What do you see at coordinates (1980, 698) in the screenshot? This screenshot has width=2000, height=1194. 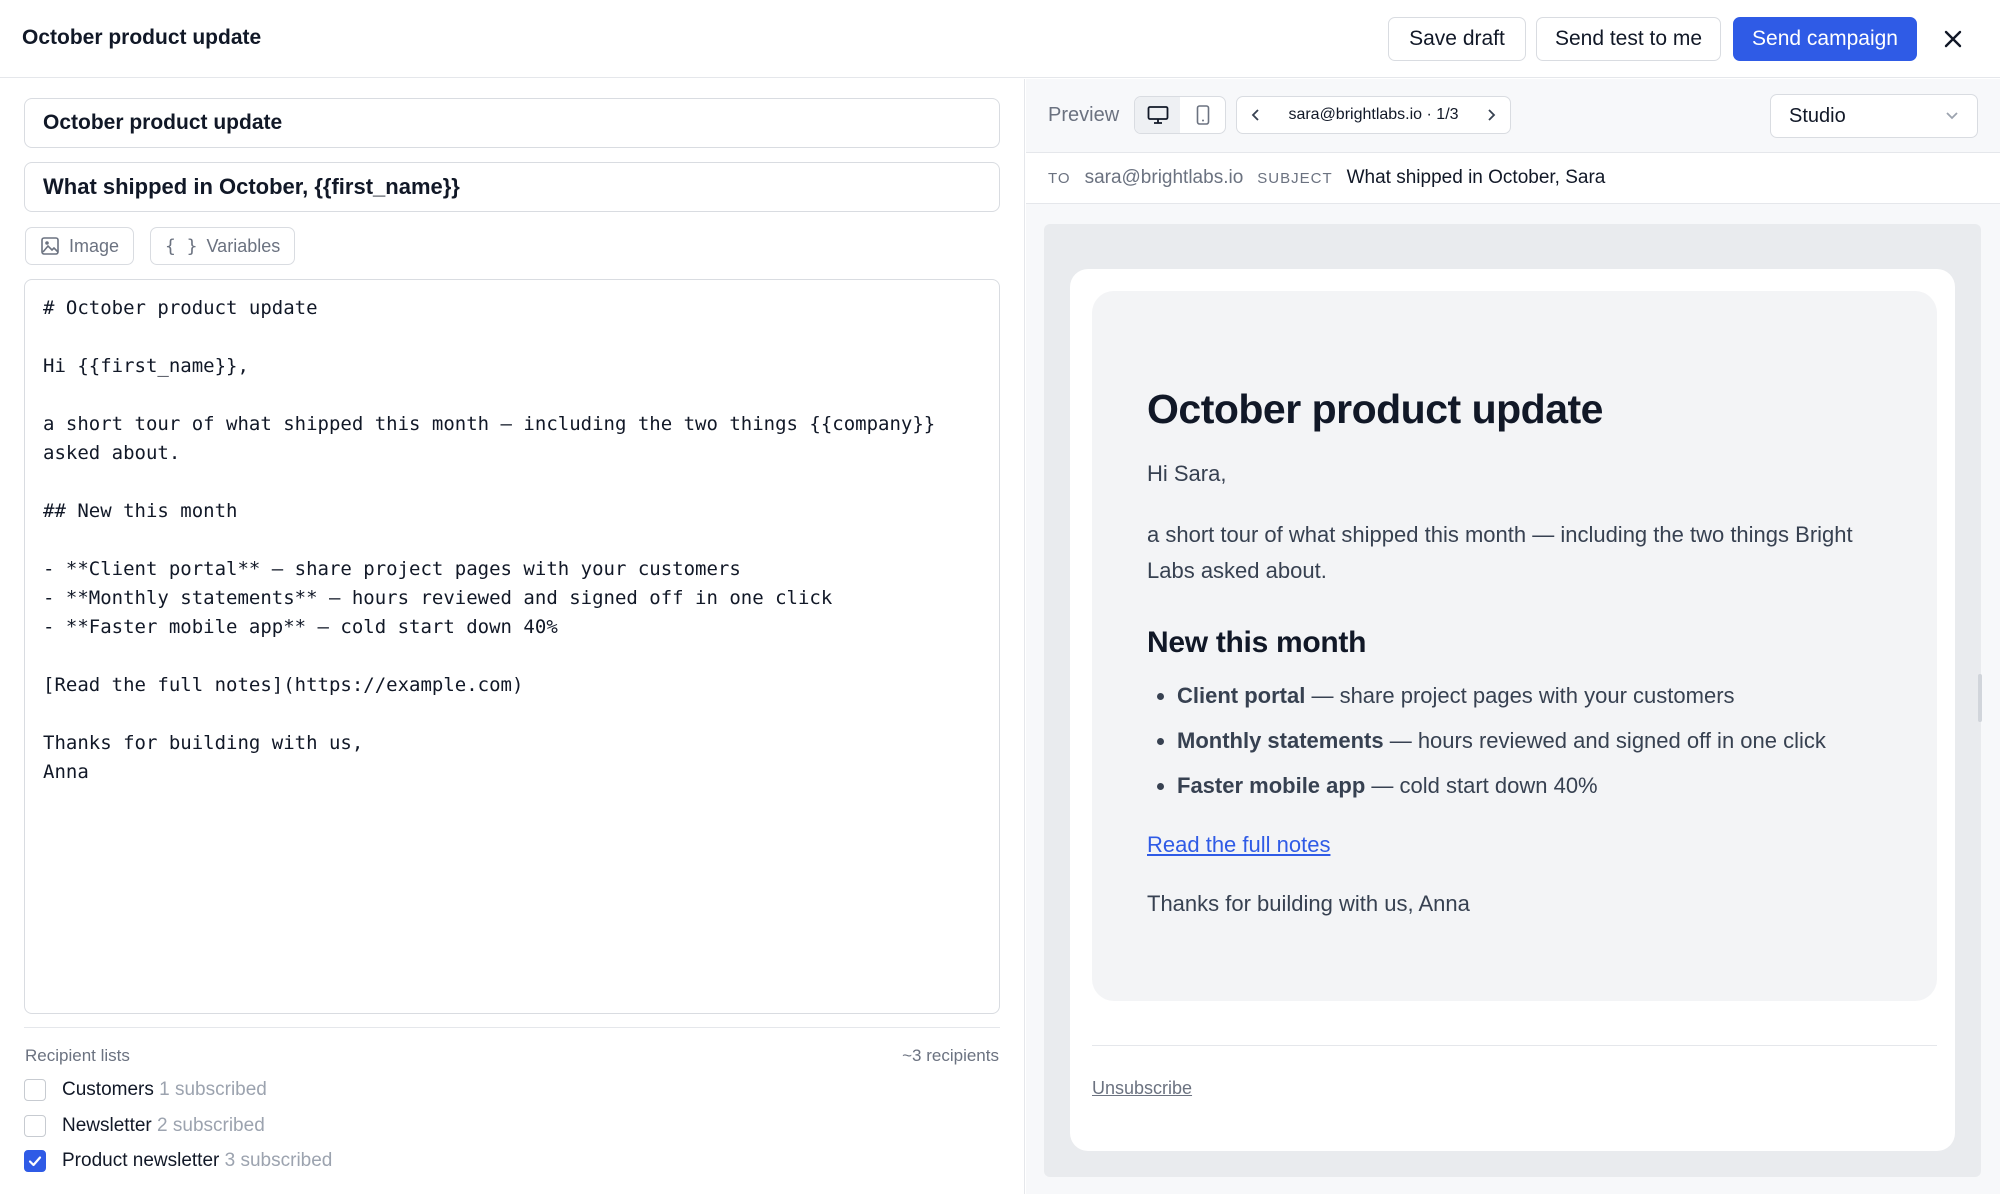 I see `scrollbar-thumb` at bounding box center [1980, 698].